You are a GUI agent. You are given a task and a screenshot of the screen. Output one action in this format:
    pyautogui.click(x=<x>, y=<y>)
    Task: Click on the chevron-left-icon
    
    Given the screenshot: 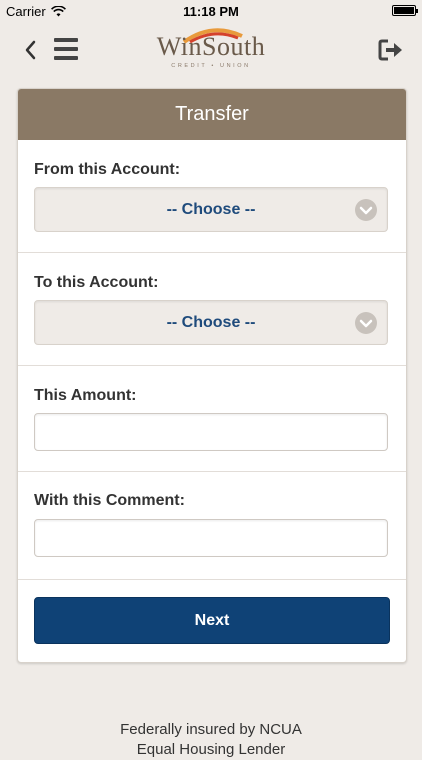 What is the action you would take?
    pyautogui.click(x=31, y=50)
    